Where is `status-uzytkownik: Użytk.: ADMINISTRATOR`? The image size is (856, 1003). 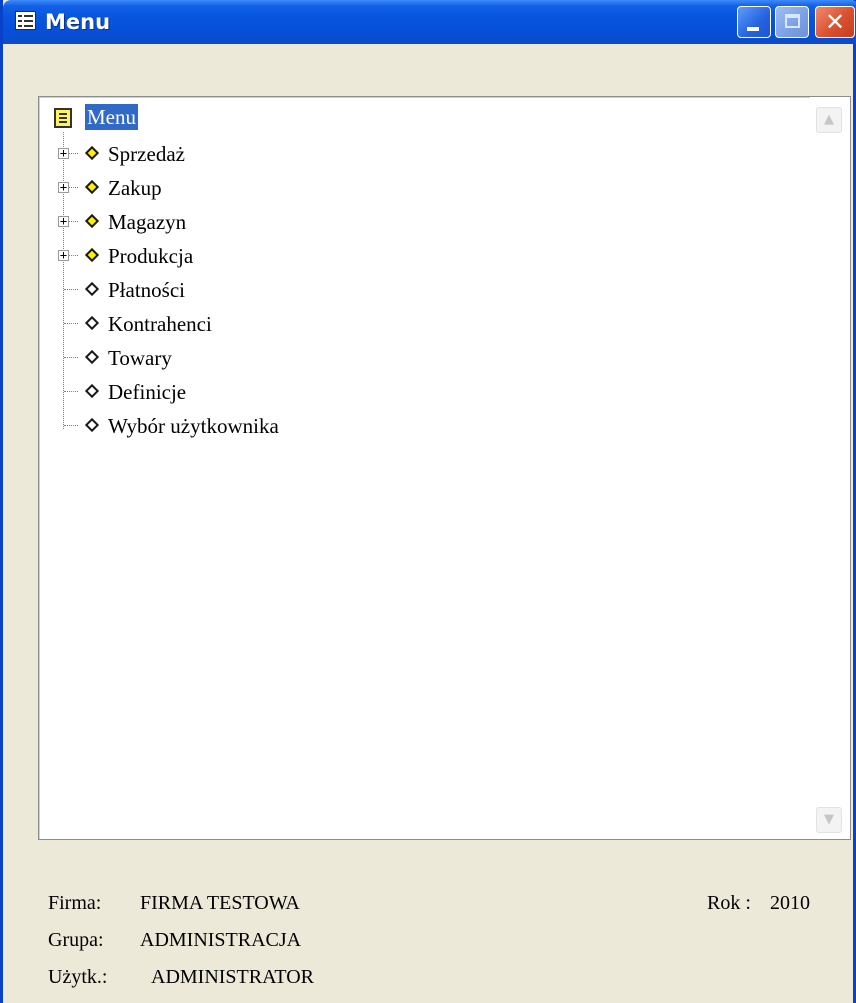 status-uzytkownik: Użytk.: ADMINISTRATOR is located at coordinates (181, 977).